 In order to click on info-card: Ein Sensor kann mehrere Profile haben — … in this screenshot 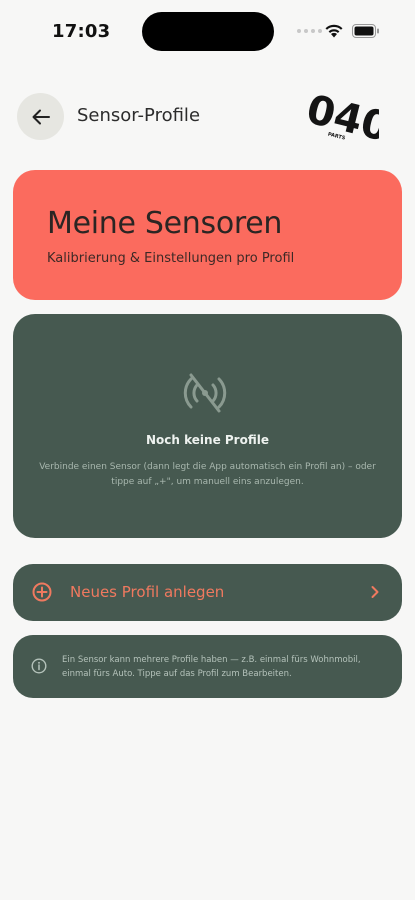, I will do `click(207, 666)`.